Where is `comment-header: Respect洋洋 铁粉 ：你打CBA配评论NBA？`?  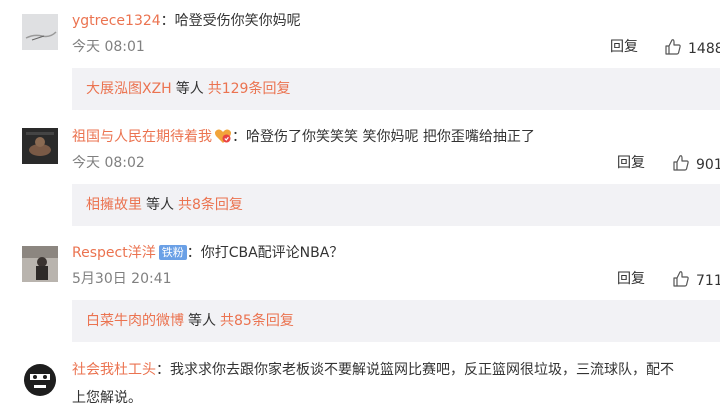 comment-header: Respect洋洋 铁粉 ：你打CBA配评论NBA？ is located at coordinates (207, 253).